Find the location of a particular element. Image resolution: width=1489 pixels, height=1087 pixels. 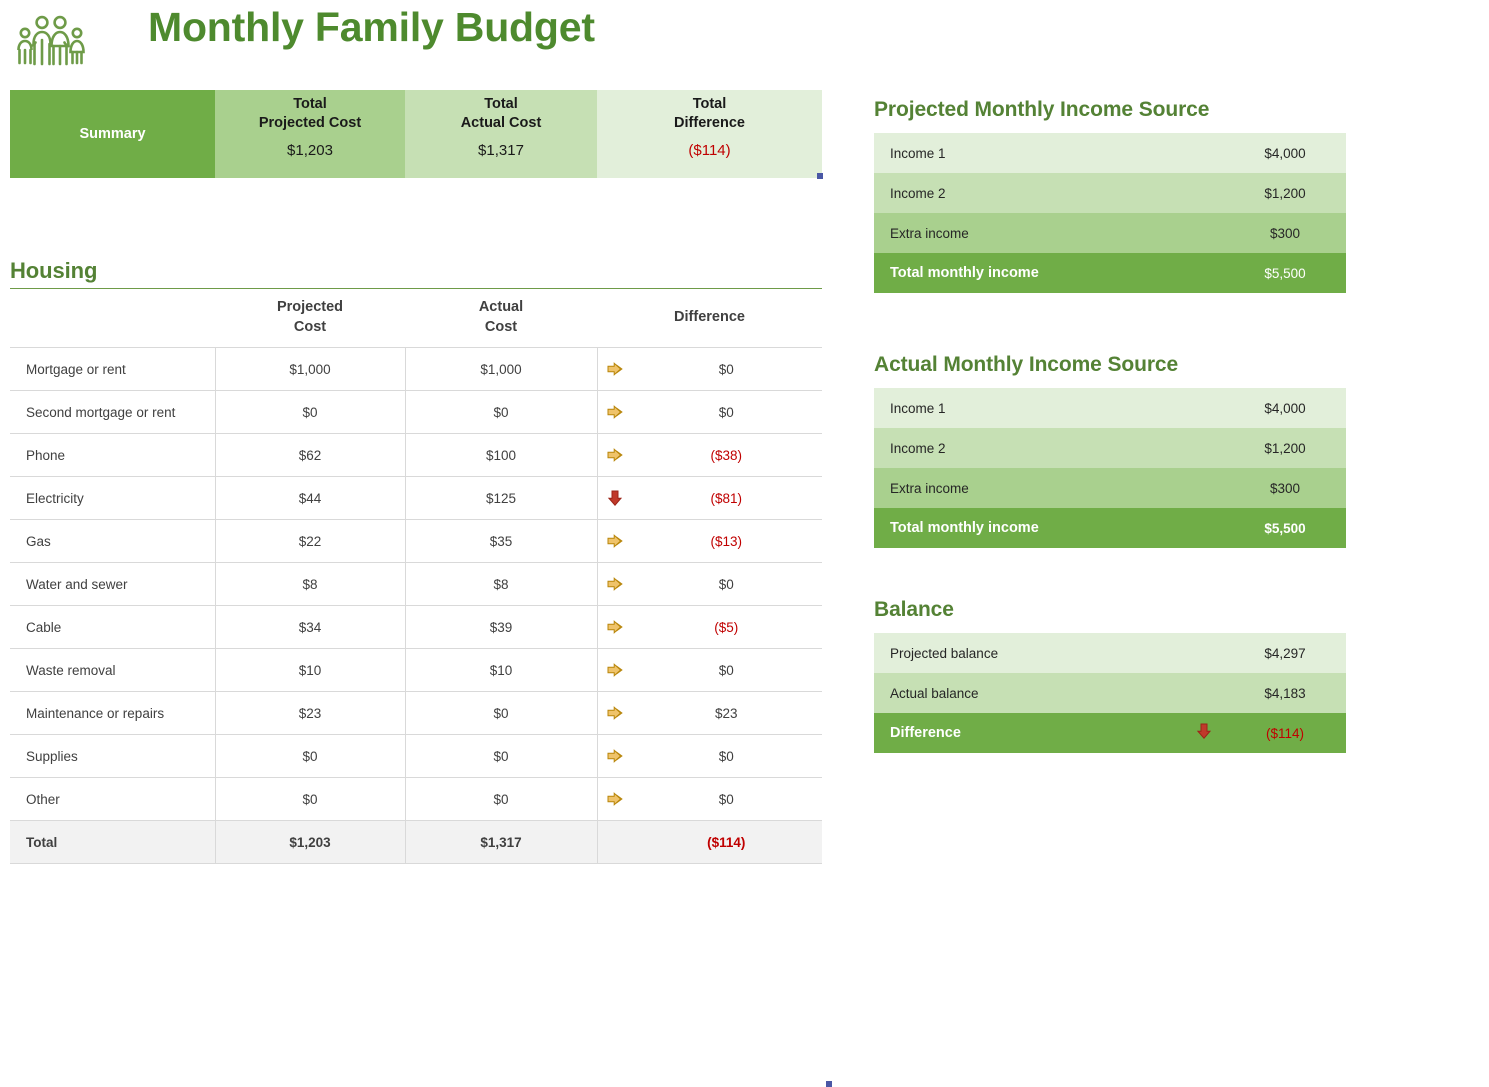

table-resize-handle is located at coordinates (829, 1084).